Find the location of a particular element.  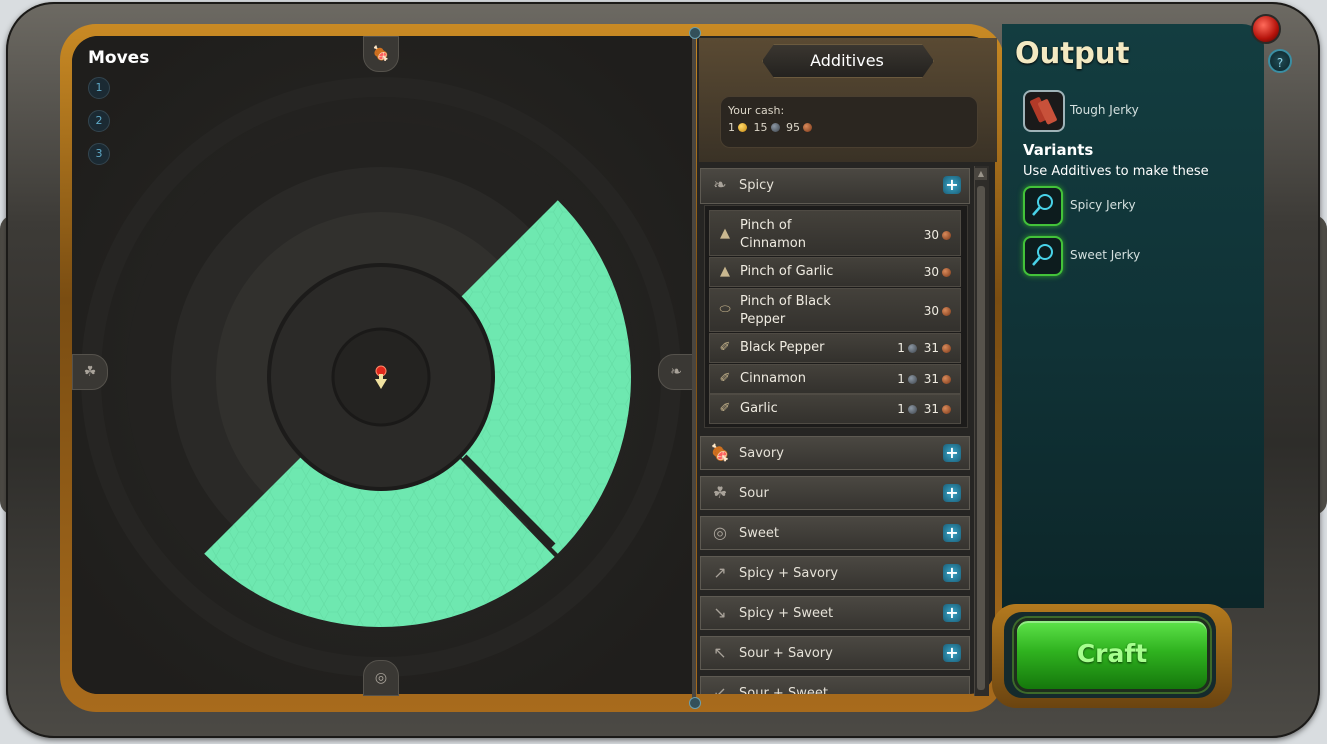

category-label: Spicy + Sweet is located at coordinates (786, 613).